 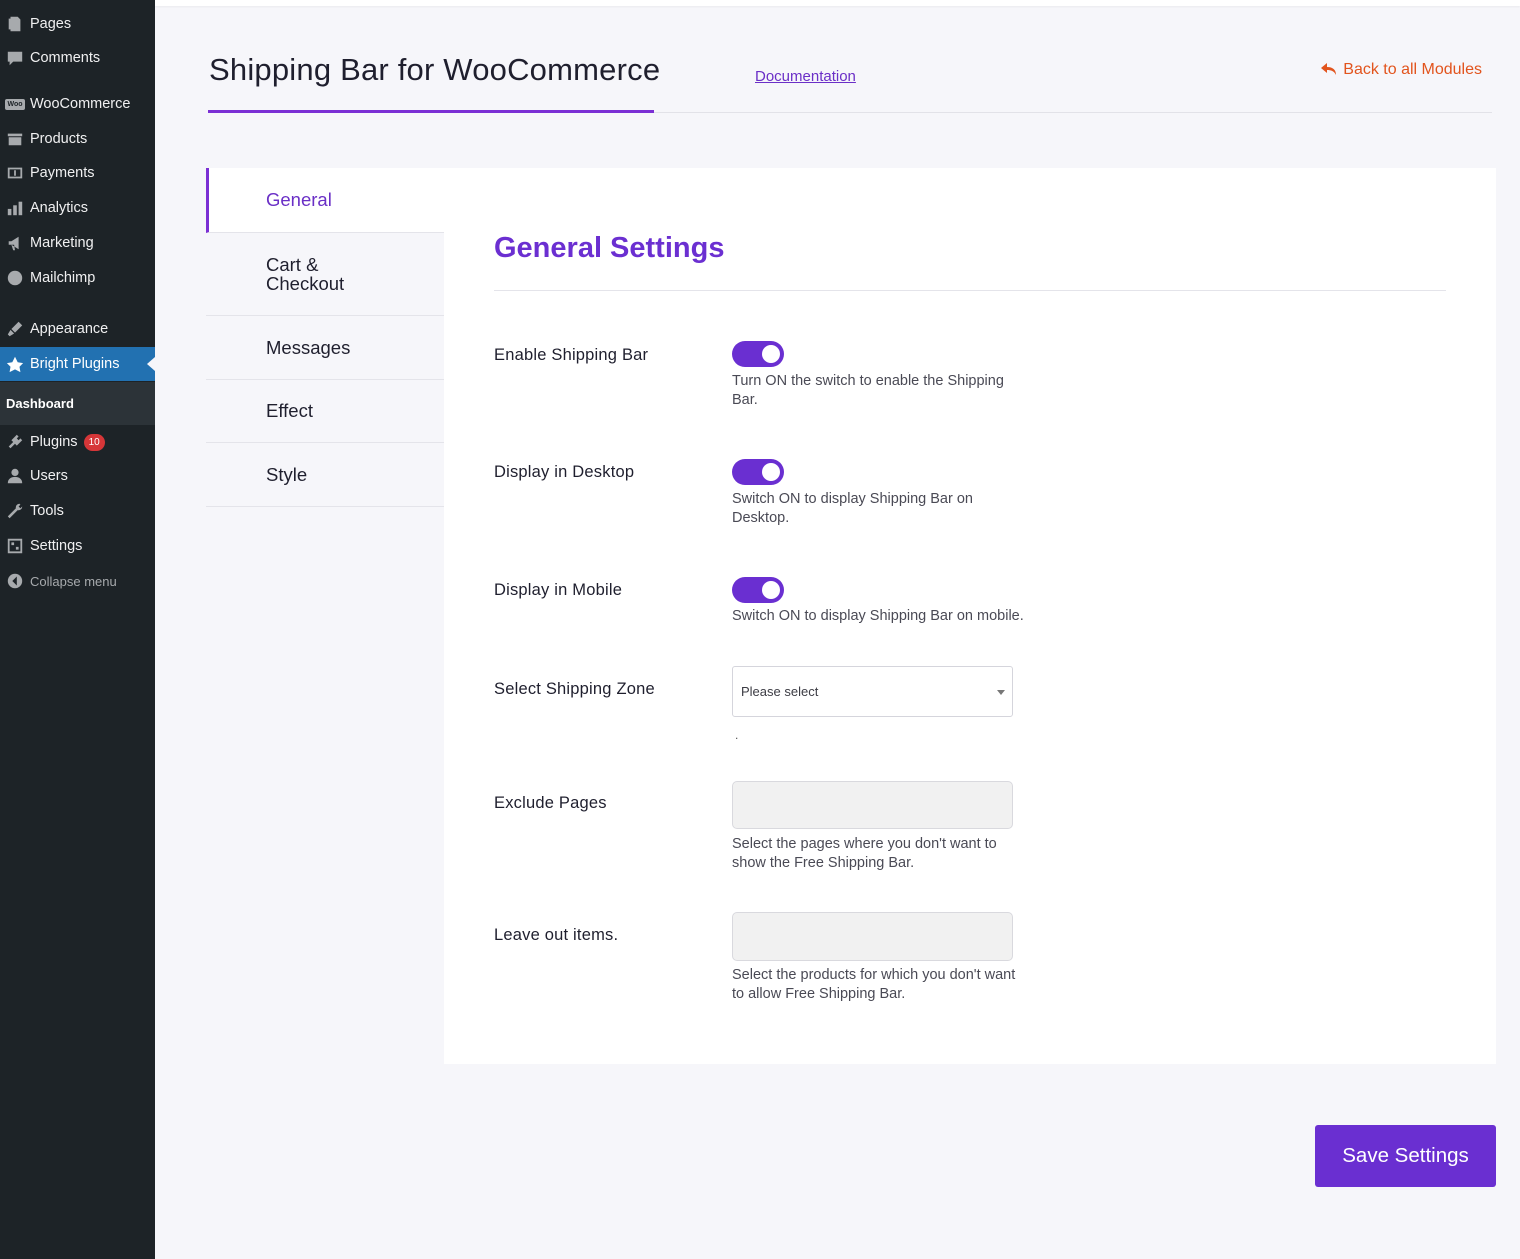 What do you see at coordinates (59, 139) in the screenshot?
I see `sidebar-item-label: Products` at bounding box center [59, 139].